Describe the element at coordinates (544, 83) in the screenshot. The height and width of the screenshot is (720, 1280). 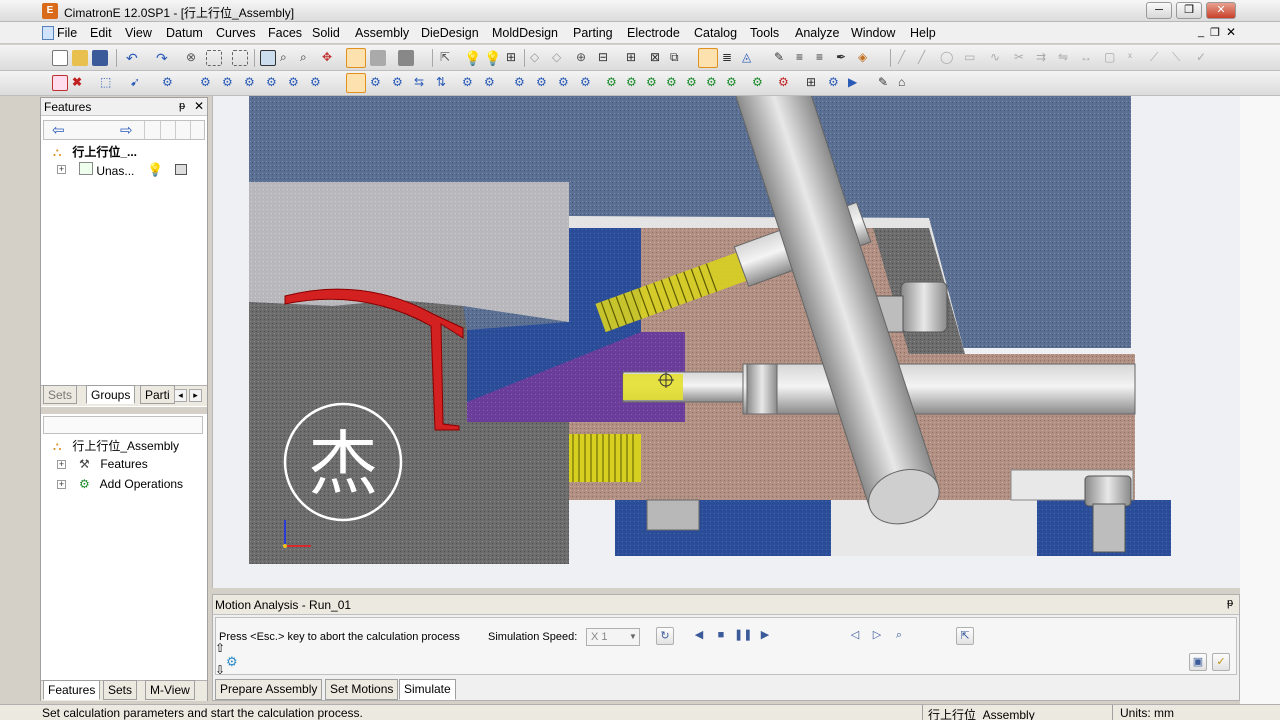
I see `motion-drive-icon: ⚙` at that location.